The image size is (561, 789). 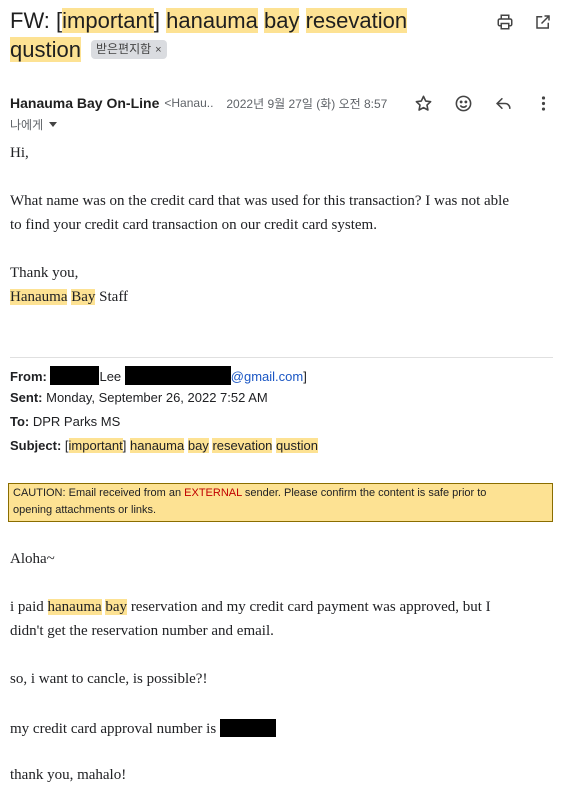 What do you see at coordinates (212, 20) in the screenshot?
I see `subject-word-hanauma: hanauma` at bounding box center [212, 20].